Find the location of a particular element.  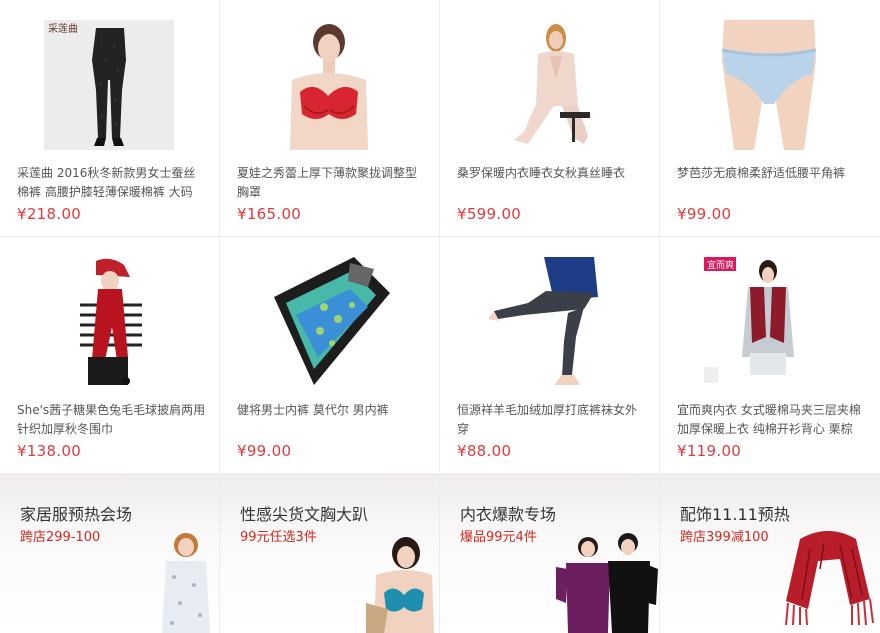

product-title: 宜而爽内衣 女式暖棉马夹三层夹棉加厚保暖上衣 纯棉开衫背心 栗棕 is located at coordinates (772, 420).